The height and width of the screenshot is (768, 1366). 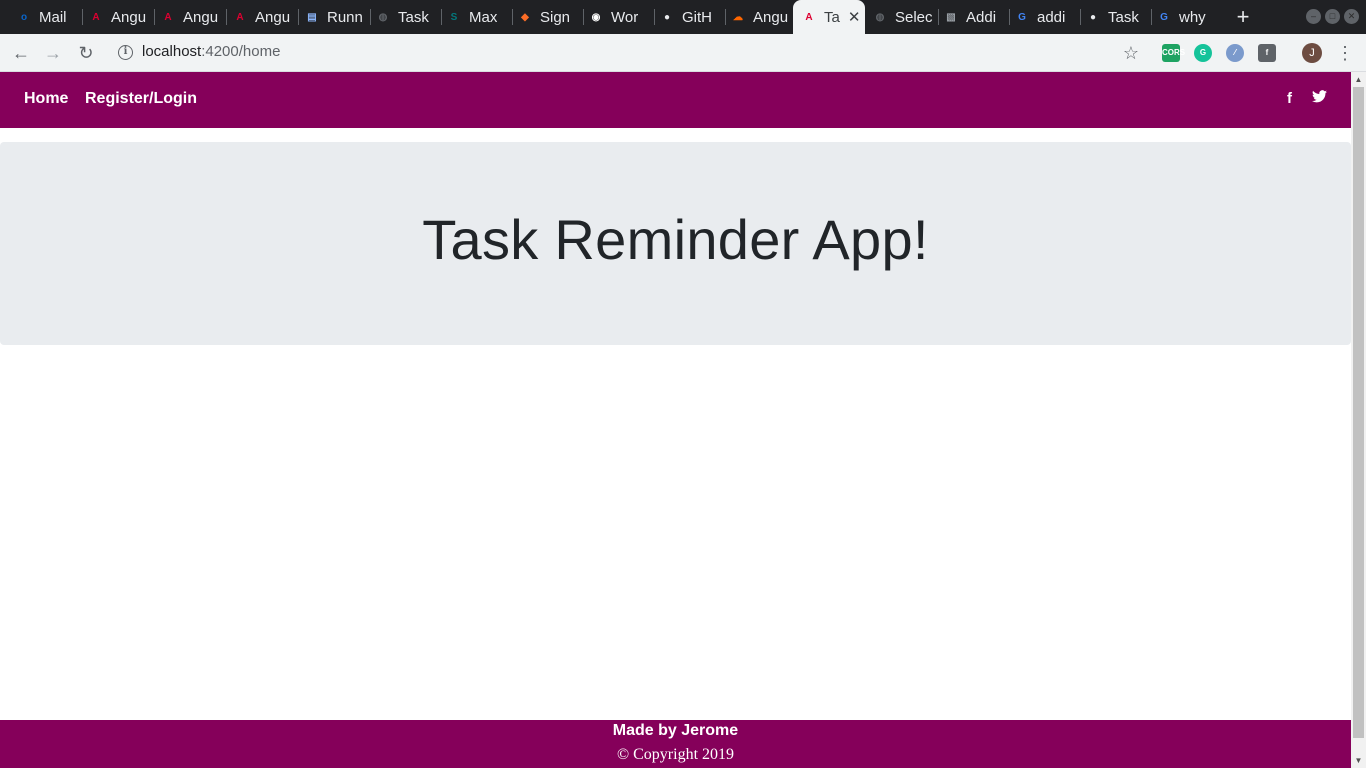 What do you see at coordinates (1358, 760) in the screenshot?
I see `scroll-down-arrow-icon: ▼` at bounding box center [1358, 760].